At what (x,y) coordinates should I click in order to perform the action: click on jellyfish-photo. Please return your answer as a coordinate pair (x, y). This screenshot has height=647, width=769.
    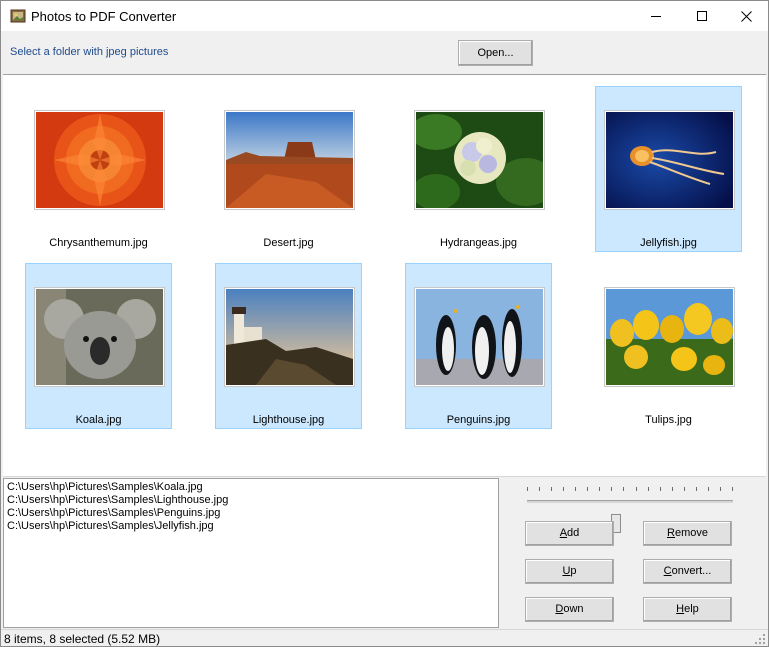
    Looking at the image, I should click on (669, 160).